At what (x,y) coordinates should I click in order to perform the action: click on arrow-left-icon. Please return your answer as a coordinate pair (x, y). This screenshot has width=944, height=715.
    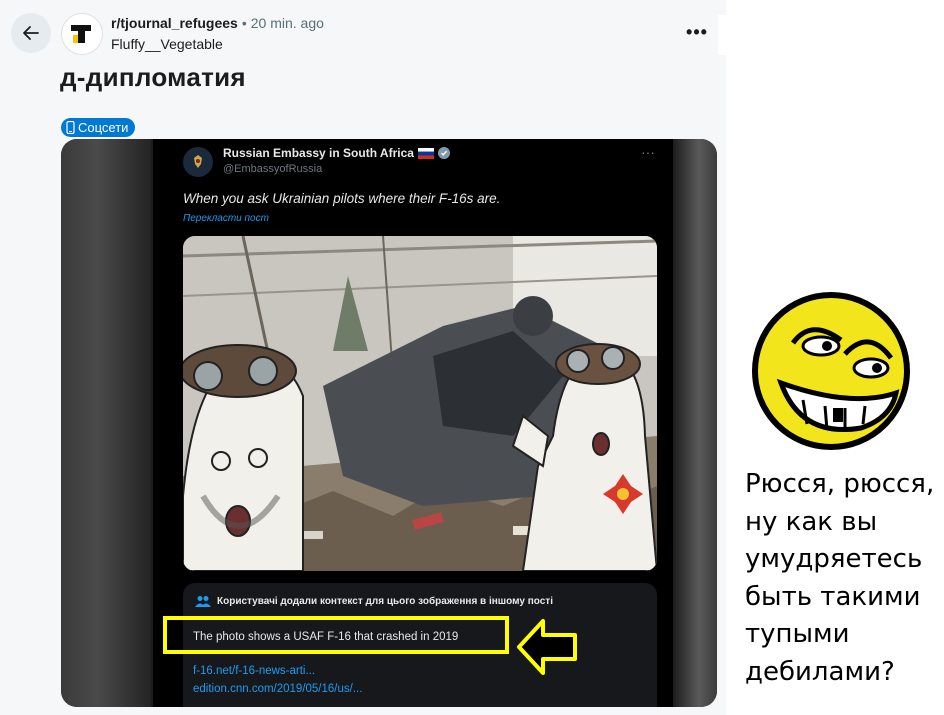
    Looking at the image, I should click on (31, 33).